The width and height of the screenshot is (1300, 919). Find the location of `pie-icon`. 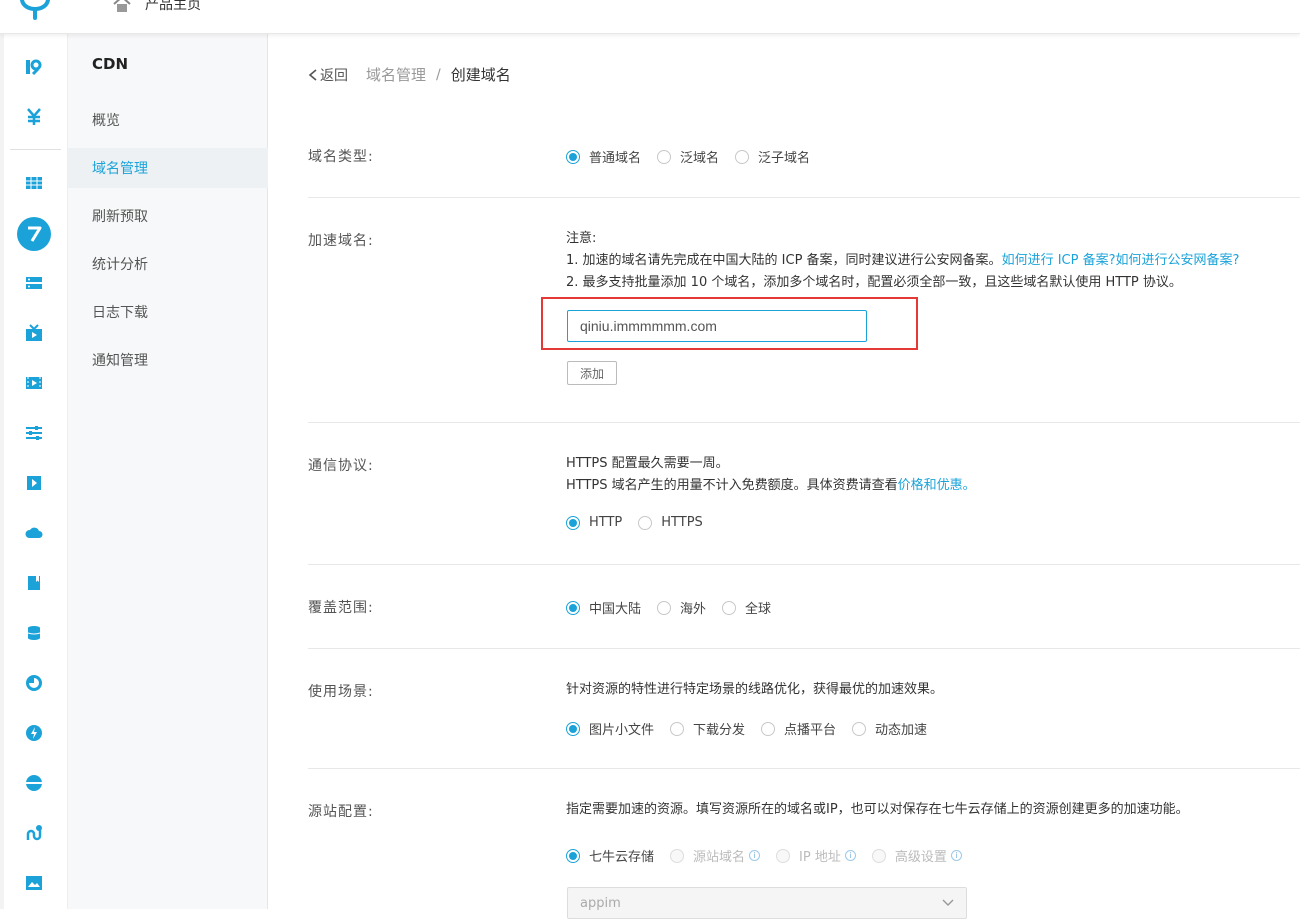

pie-icon is located at coordinates (34, 683).